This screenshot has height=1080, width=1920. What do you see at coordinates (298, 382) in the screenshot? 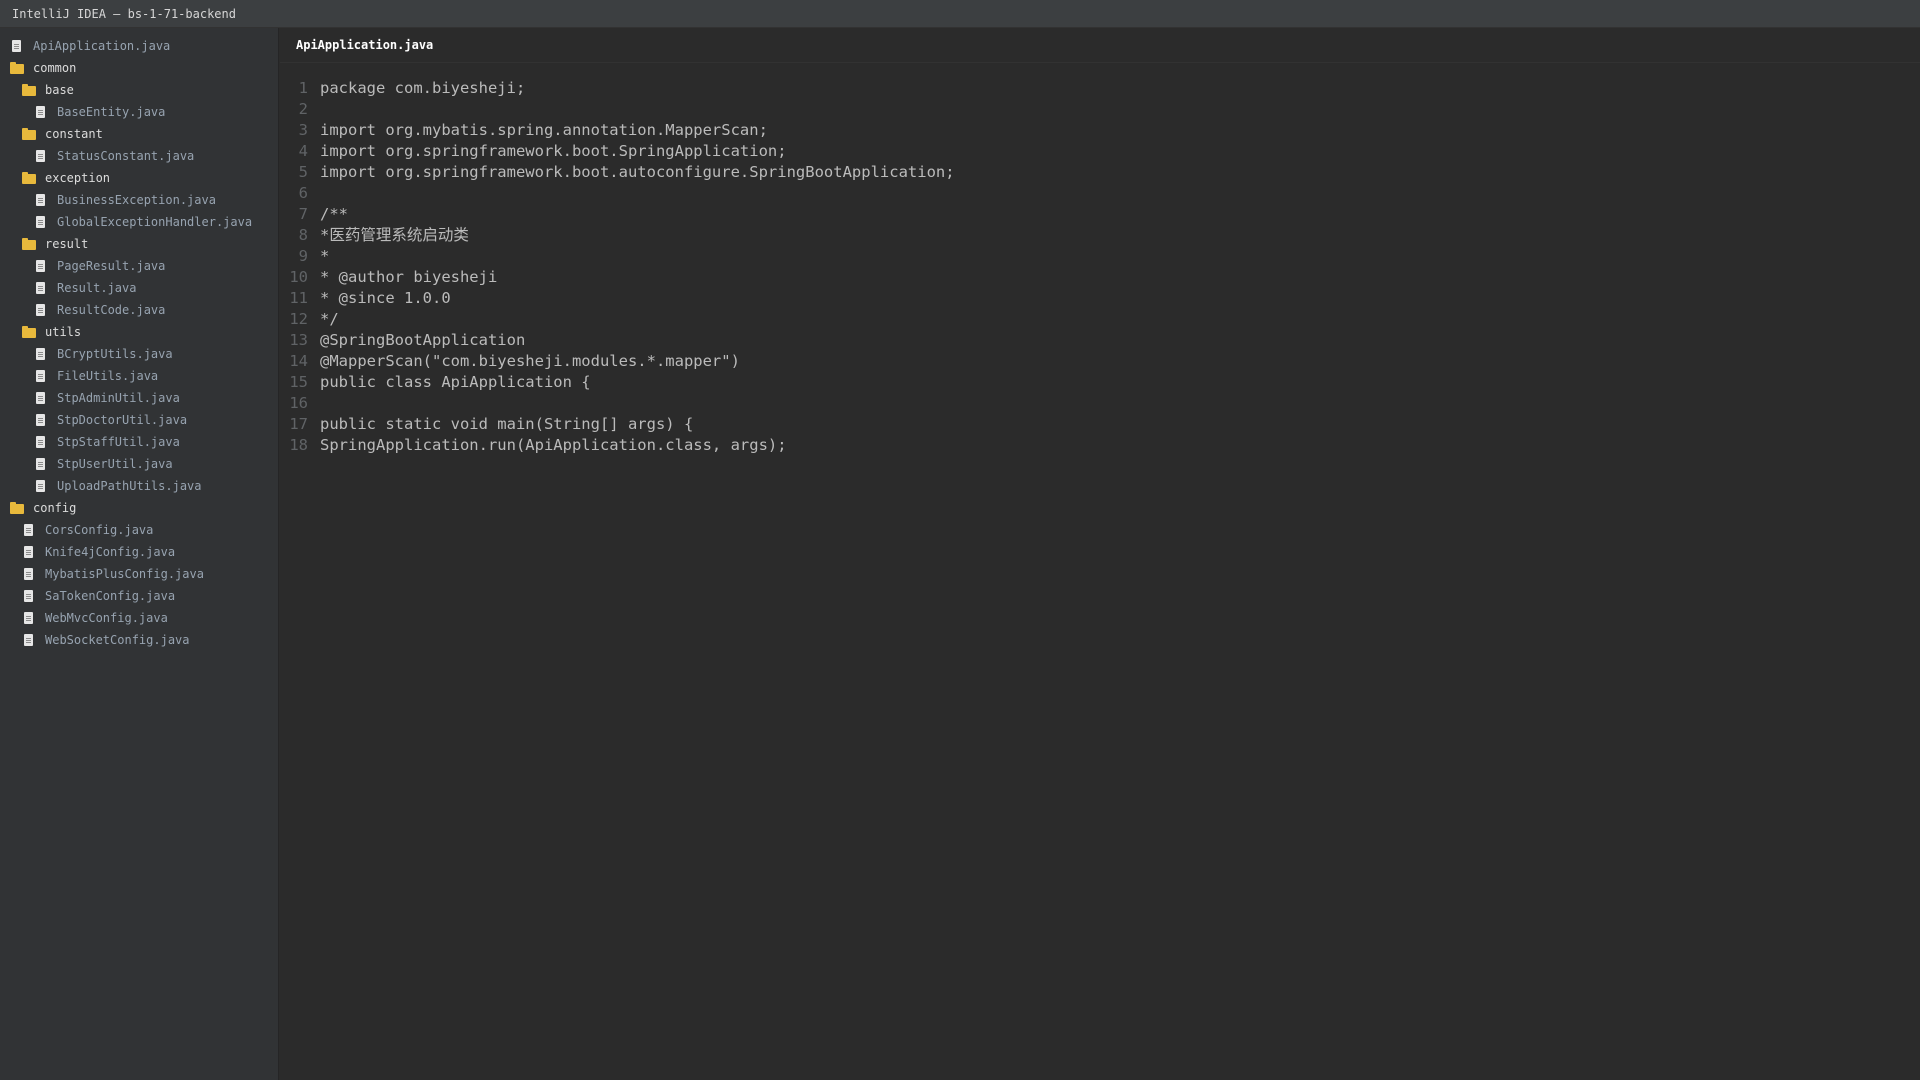
I see `line-number: 15` at bounding box center [298, 382].